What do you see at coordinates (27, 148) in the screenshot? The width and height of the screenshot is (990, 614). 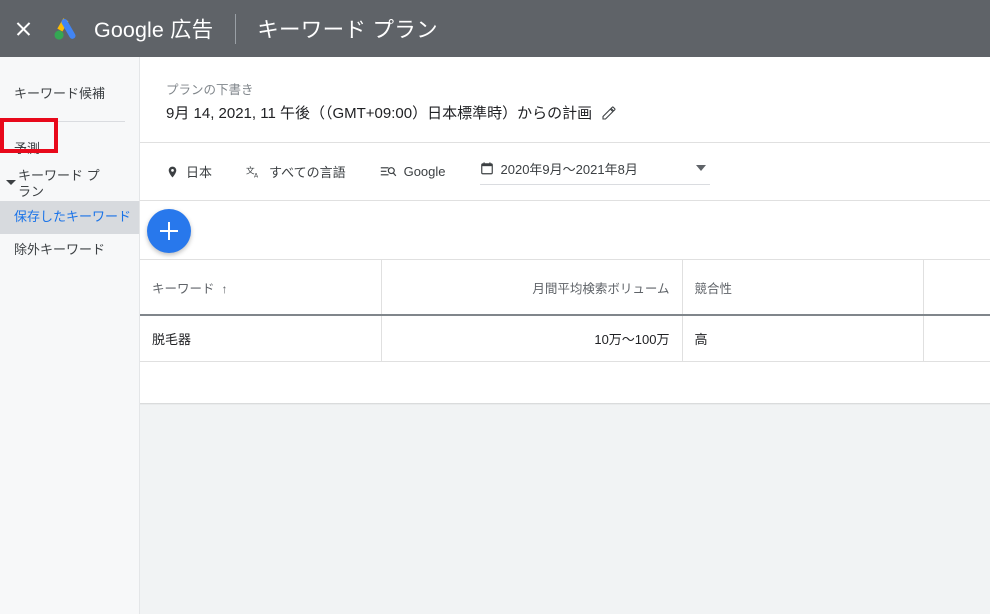 I see `sidebar-item-label: 予測` at bounding box center [27, 148].